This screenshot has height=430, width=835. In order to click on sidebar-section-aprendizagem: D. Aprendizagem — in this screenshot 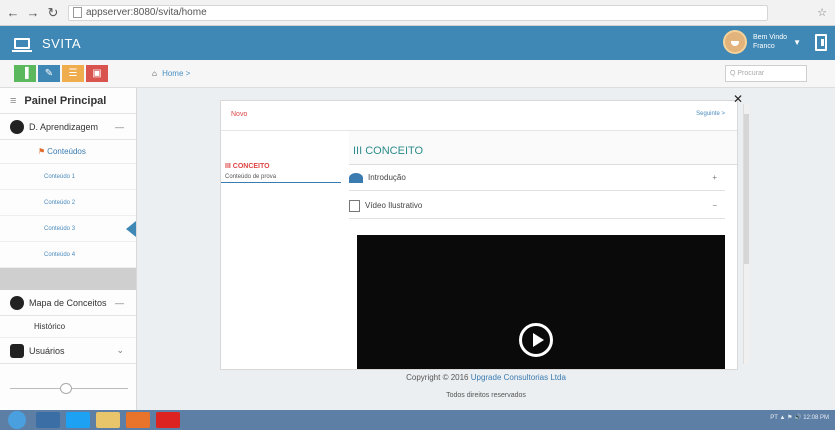, I will do `click(68, 127)`.